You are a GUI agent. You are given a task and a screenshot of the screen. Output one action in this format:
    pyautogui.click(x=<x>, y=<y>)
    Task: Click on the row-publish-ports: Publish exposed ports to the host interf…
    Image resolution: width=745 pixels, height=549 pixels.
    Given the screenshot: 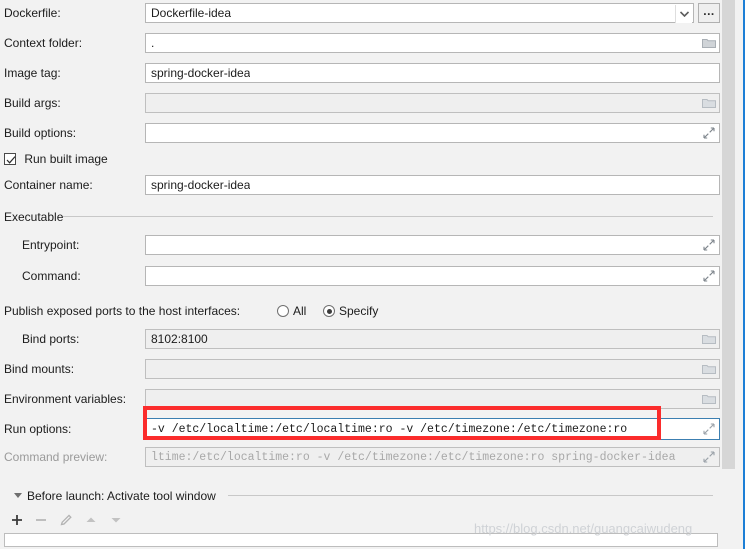 What is the action you would take?
    pyautogui.click(x=361, y=313)
    